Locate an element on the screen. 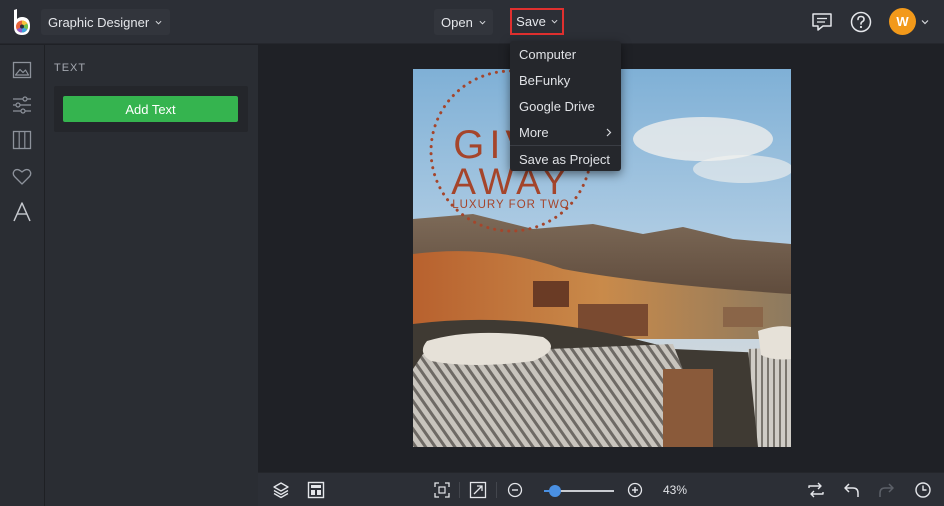  menu-item-label: BeFunky is located at coordinates (545, 80).